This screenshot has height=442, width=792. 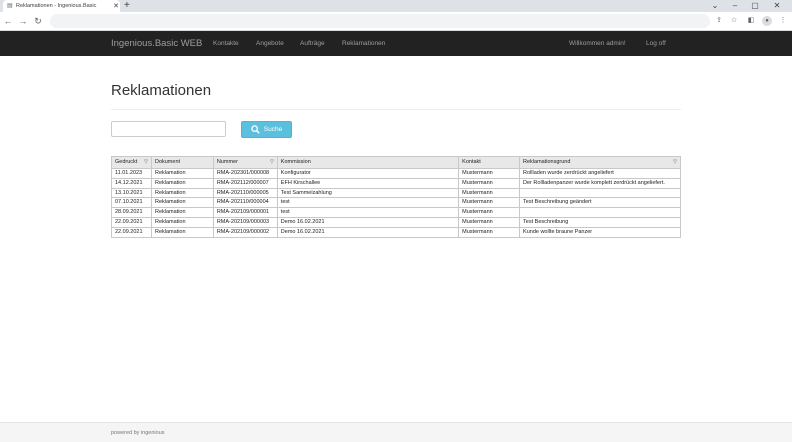 What do you see at coordinates (600, 173) in the screenshot?
I see `cell-reklamationsgrund: Rollladen wurde zerdrückt angeliefert` at bounding box center [600, 173].